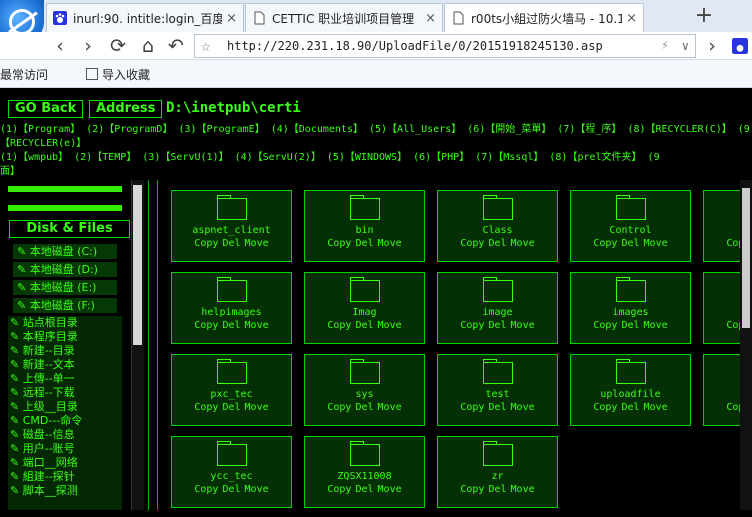 This screenshot has width=752, height=517. What do you see at coordinates (704, 17) in the screenshot?
I see `new-tab-button: +` at bounding box center [704, 17].